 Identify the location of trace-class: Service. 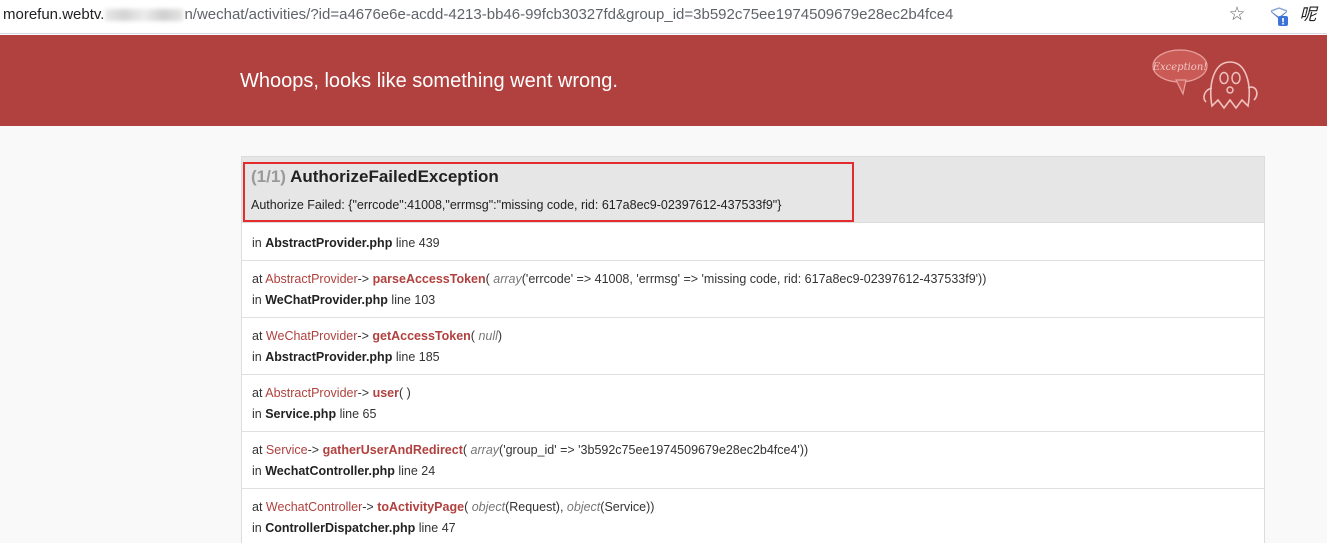
(286, 450).